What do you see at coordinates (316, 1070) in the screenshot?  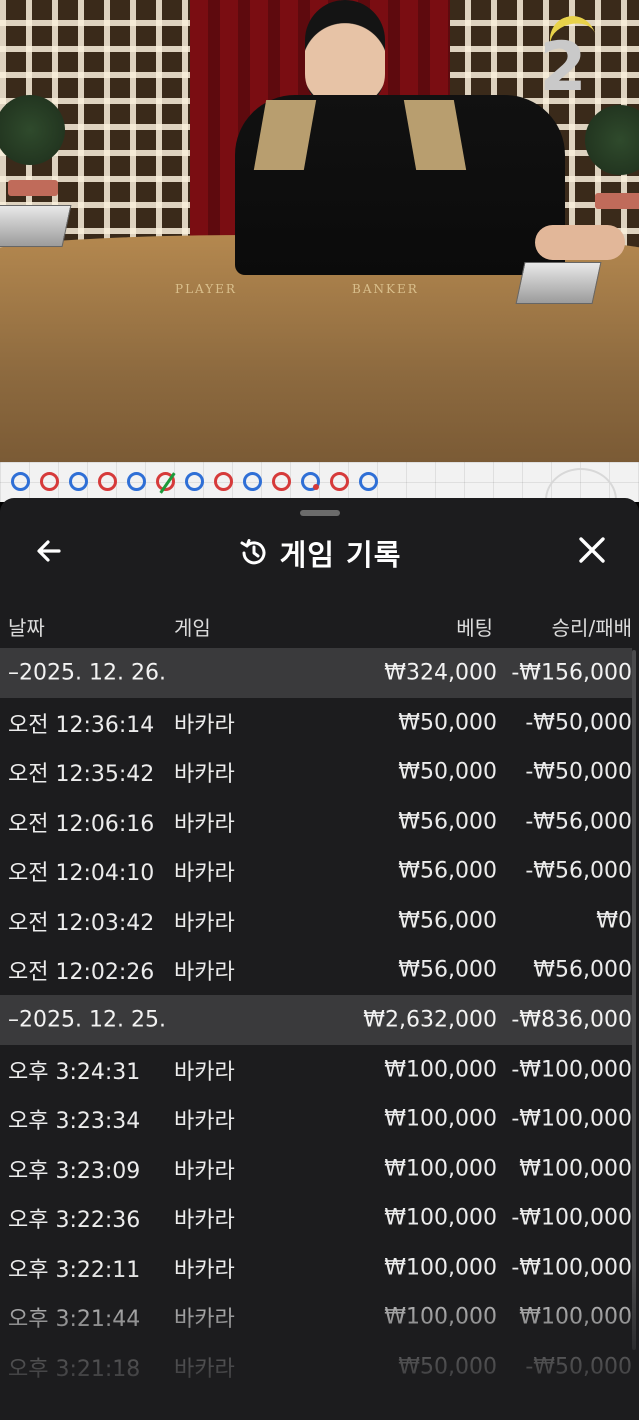 I see `history-row: 오후 3:24:31 바카라 ₩100,000 -₩100,000` at bounding box center [316, 1070].